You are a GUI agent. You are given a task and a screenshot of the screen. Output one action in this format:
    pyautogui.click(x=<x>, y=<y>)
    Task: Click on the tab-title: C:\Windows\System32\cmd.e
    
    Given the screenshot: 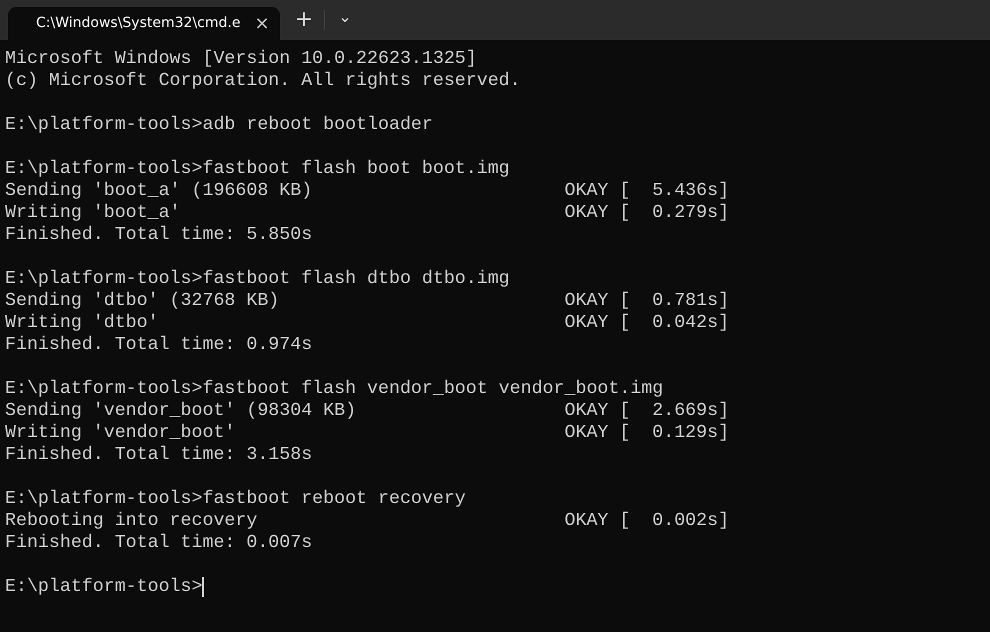 What is the action you would take?
    pyautogui.click(x=138, y=23)
    